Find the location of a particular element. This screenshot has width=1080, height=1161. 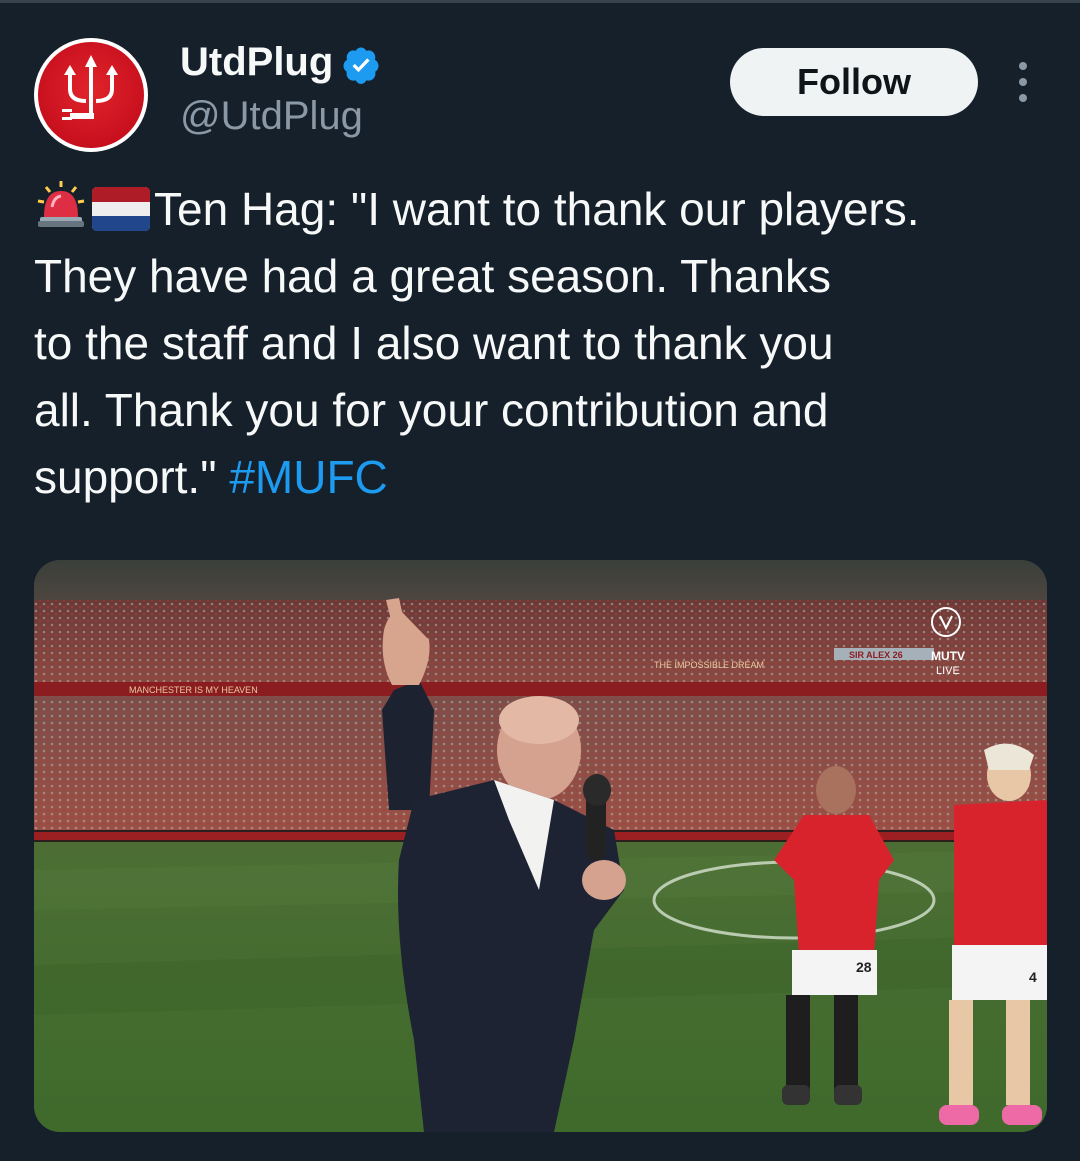

shirt-number-28: 28 is located at coordinates (864, 967).